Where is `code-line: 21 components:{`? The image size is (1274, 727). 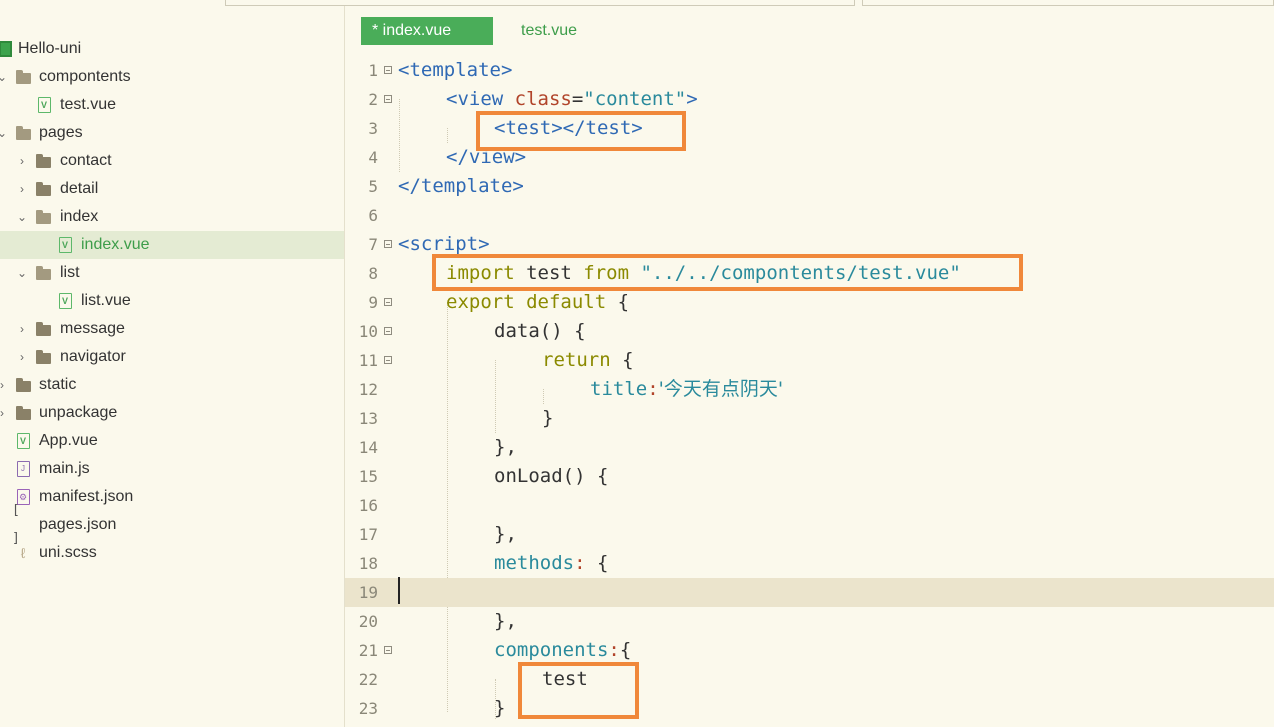 code-line: 21 components:{ is located at coordinates (809, 650).